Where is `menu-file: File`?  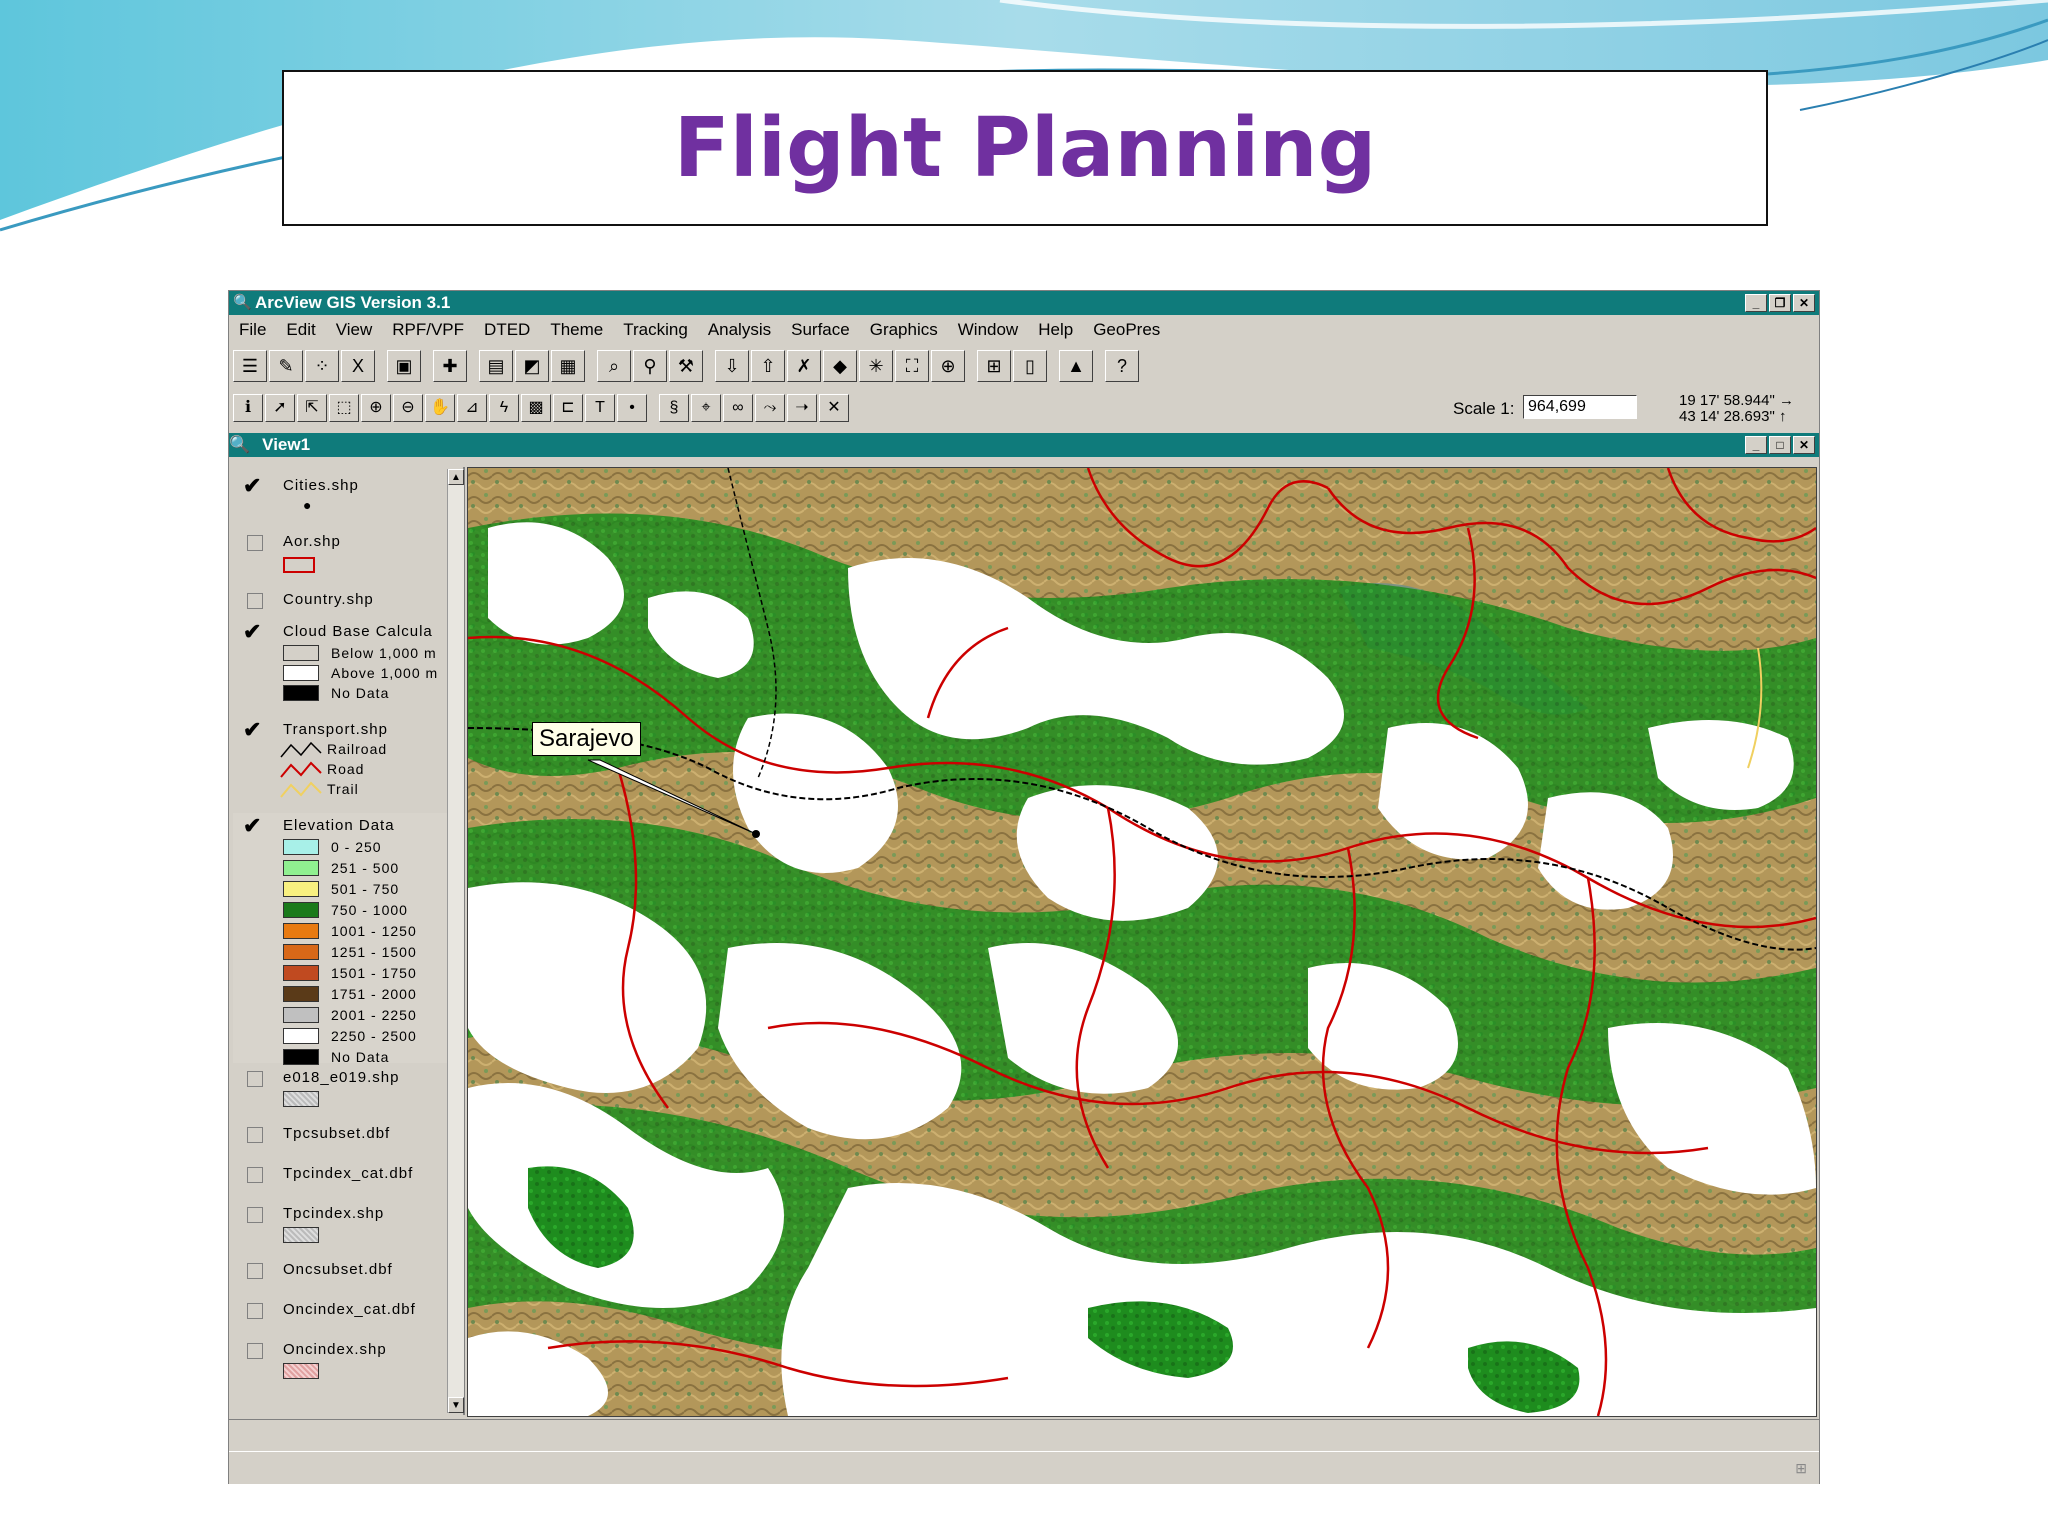
menu-file: File is located at coordinates (252, 330).